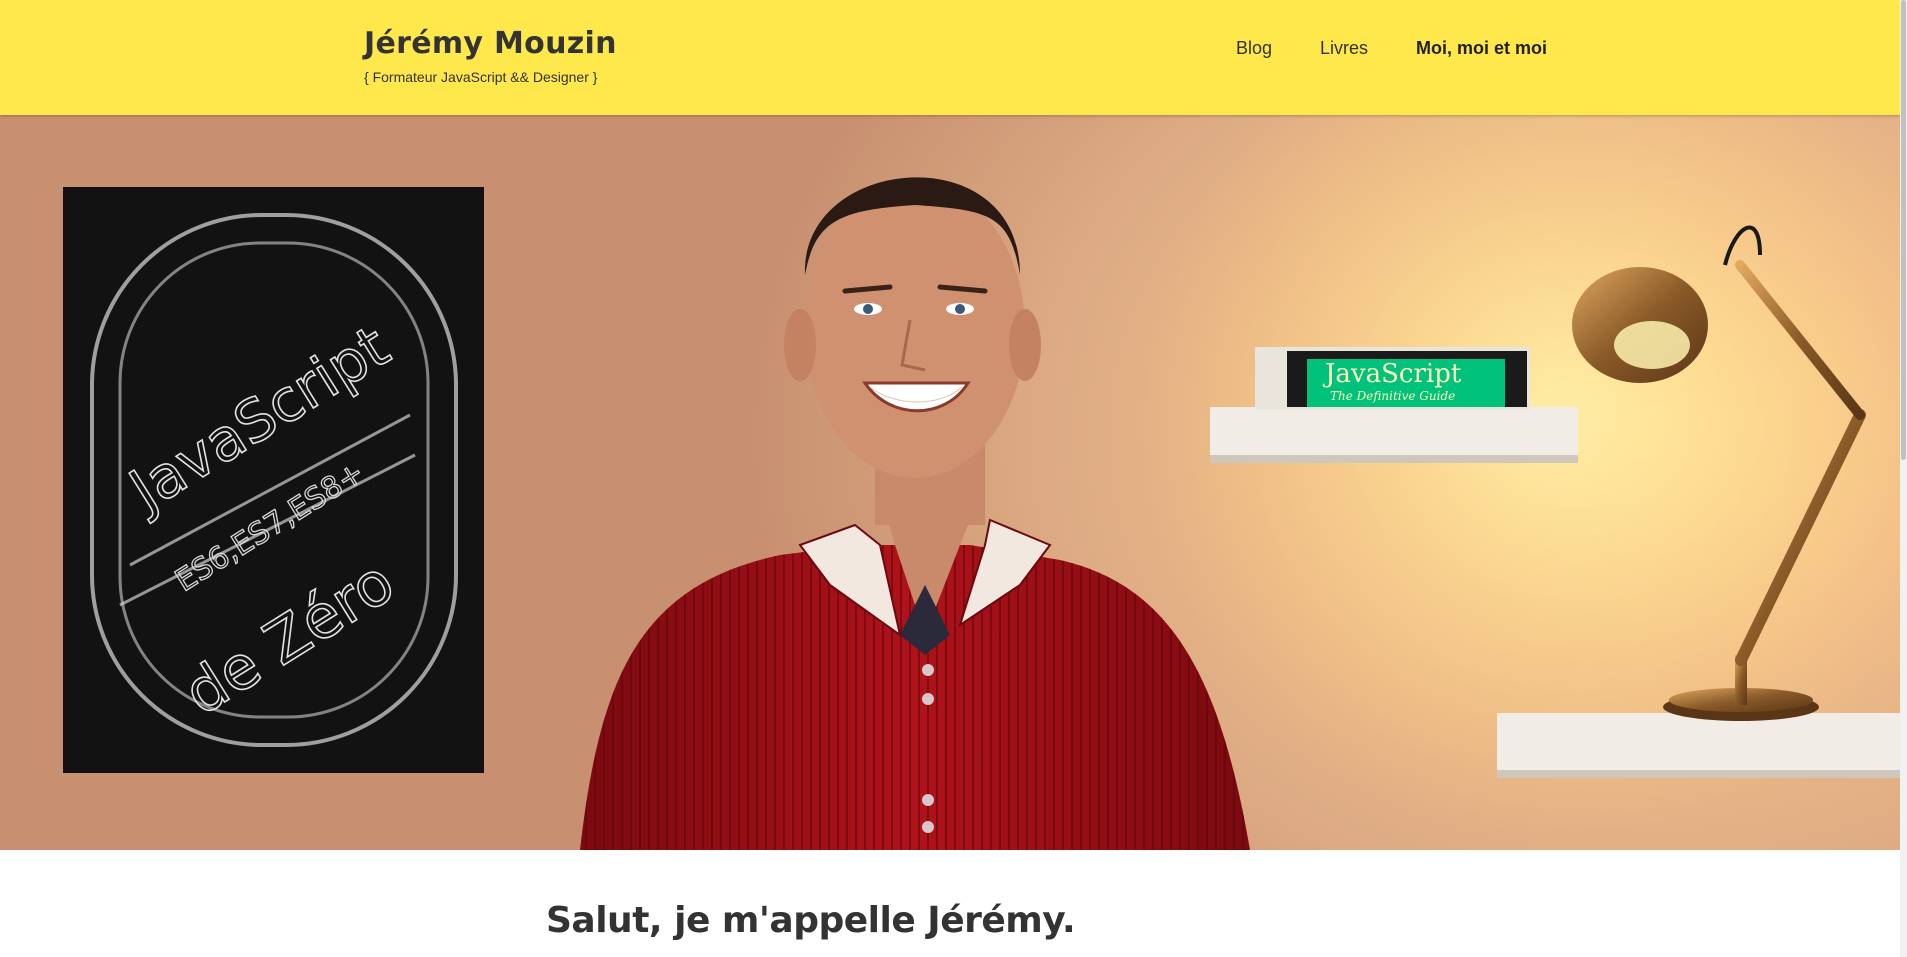 The height and width of the screenshot is (957, 1907). I want to click on book-spine-subtitle: The Definitive Guide, so click(1392, 396).